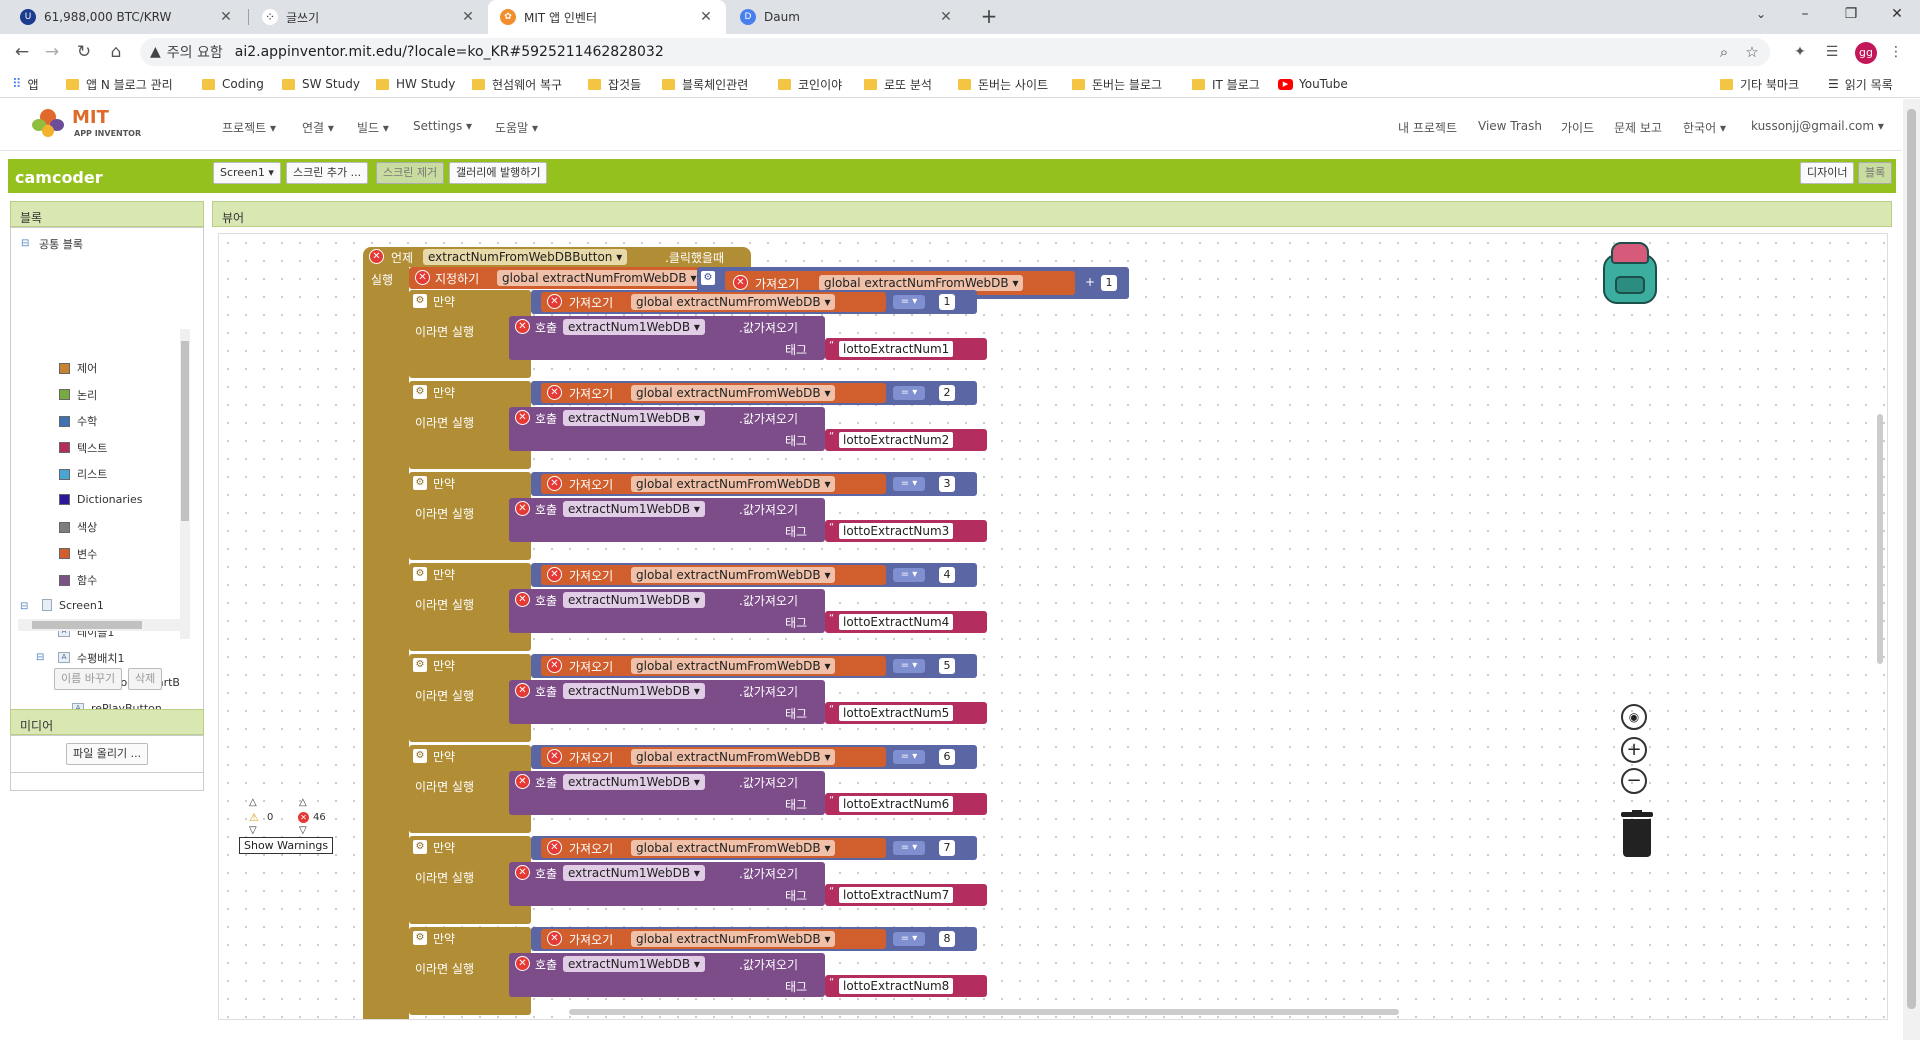 The image size is (1920, 1040). Describe the element at coordinates (896, 986) in the screenshot. I see `tag-text: lottoExtractNum8` at that location.